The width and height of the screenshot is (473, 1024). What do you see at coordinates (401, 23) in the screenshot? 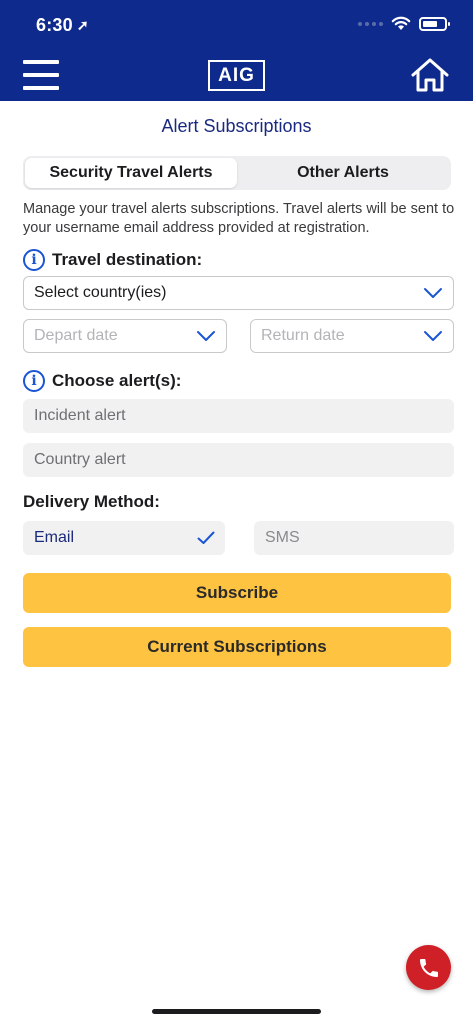
I see `wifi-icon` at bounding box center [401, 23].